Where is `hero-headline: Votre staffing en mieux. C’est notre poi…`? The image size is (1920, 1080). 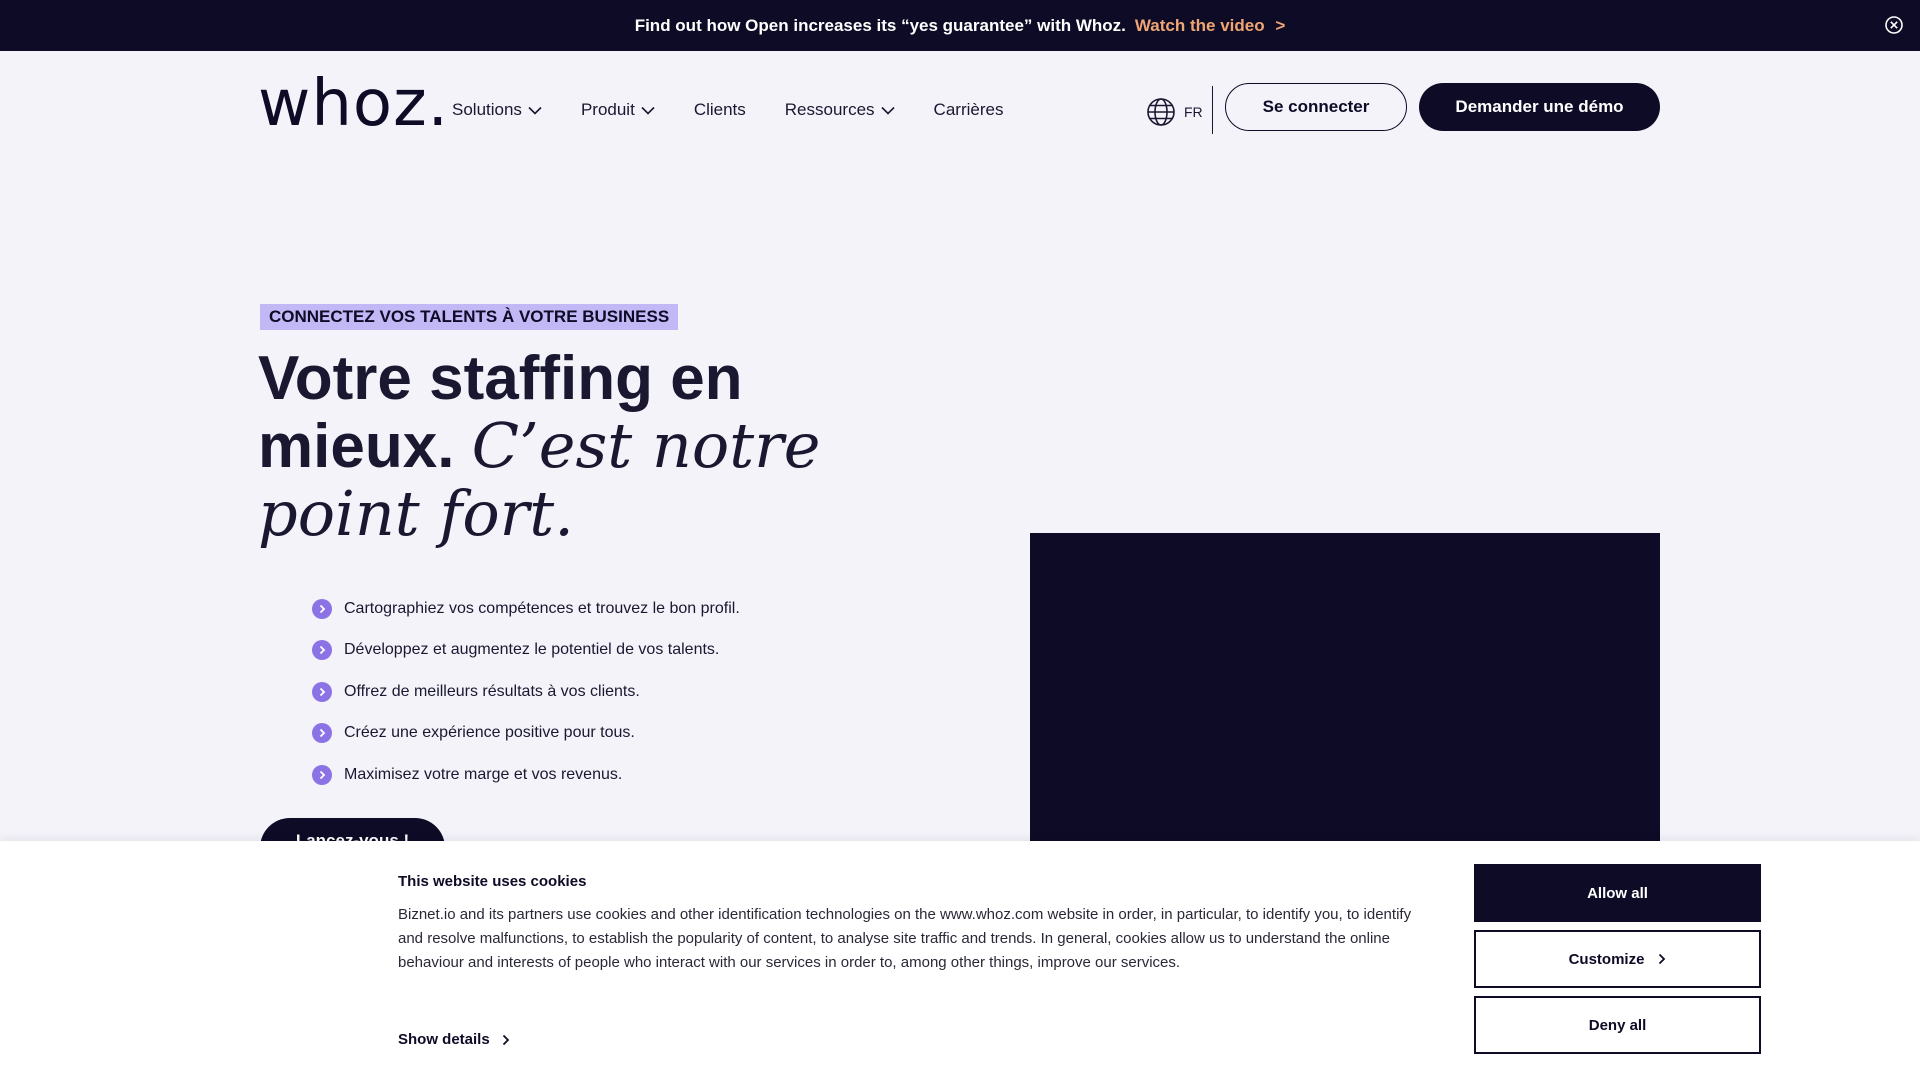 hero-headline: Votre staffing en mieux. C’est notre poi… is located at coordinates (558, 446).